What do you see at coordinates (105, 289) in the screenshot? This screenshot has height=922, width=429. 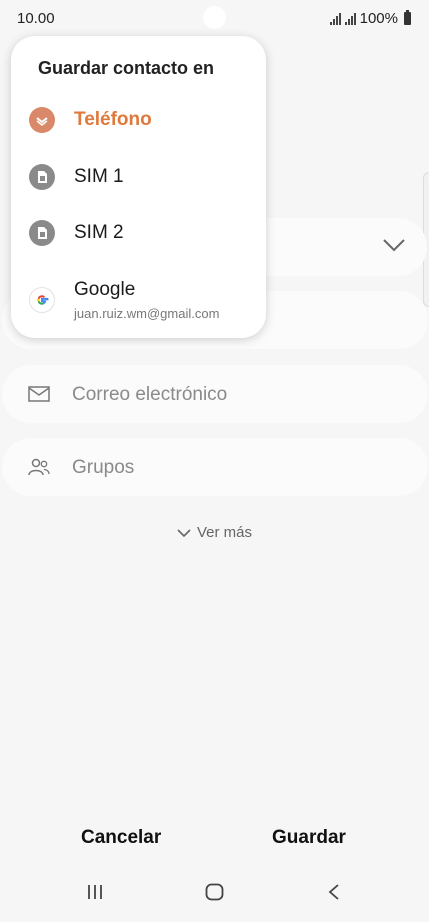 I see `storage-option-label: Google` at bounding box center [105, 289].